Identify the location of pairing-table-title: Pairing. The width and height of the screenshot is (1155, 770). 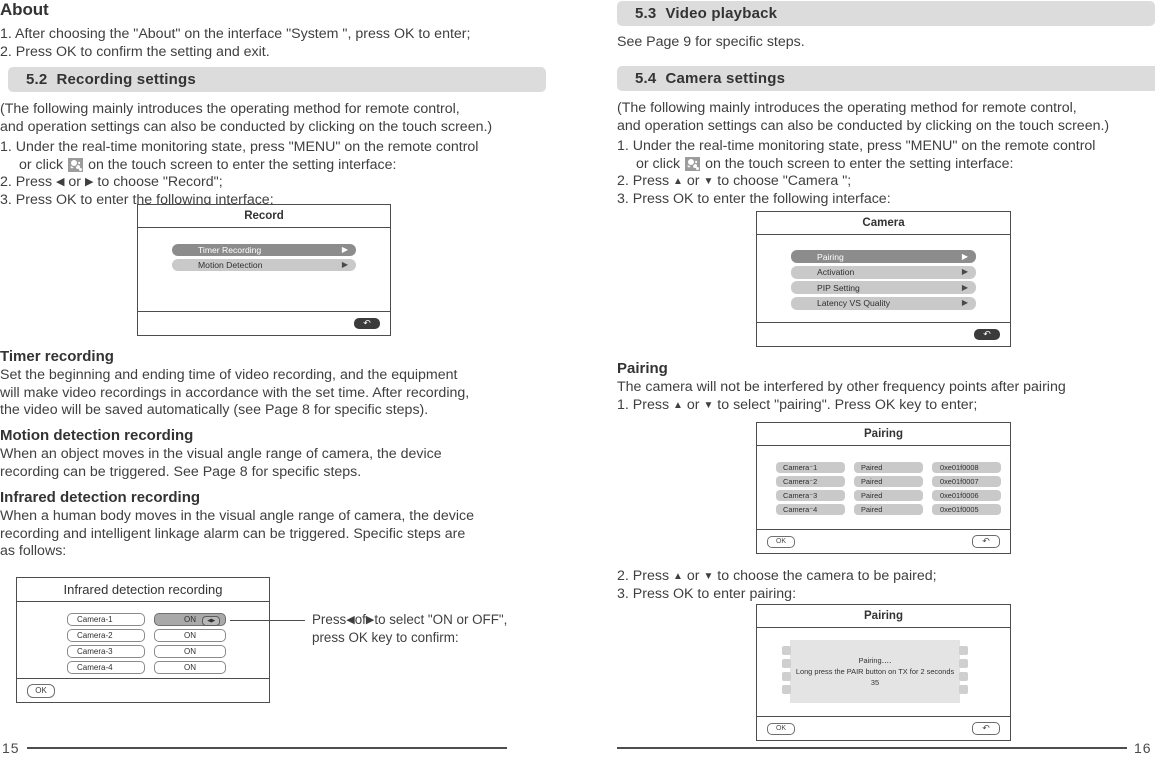
(883, 434).